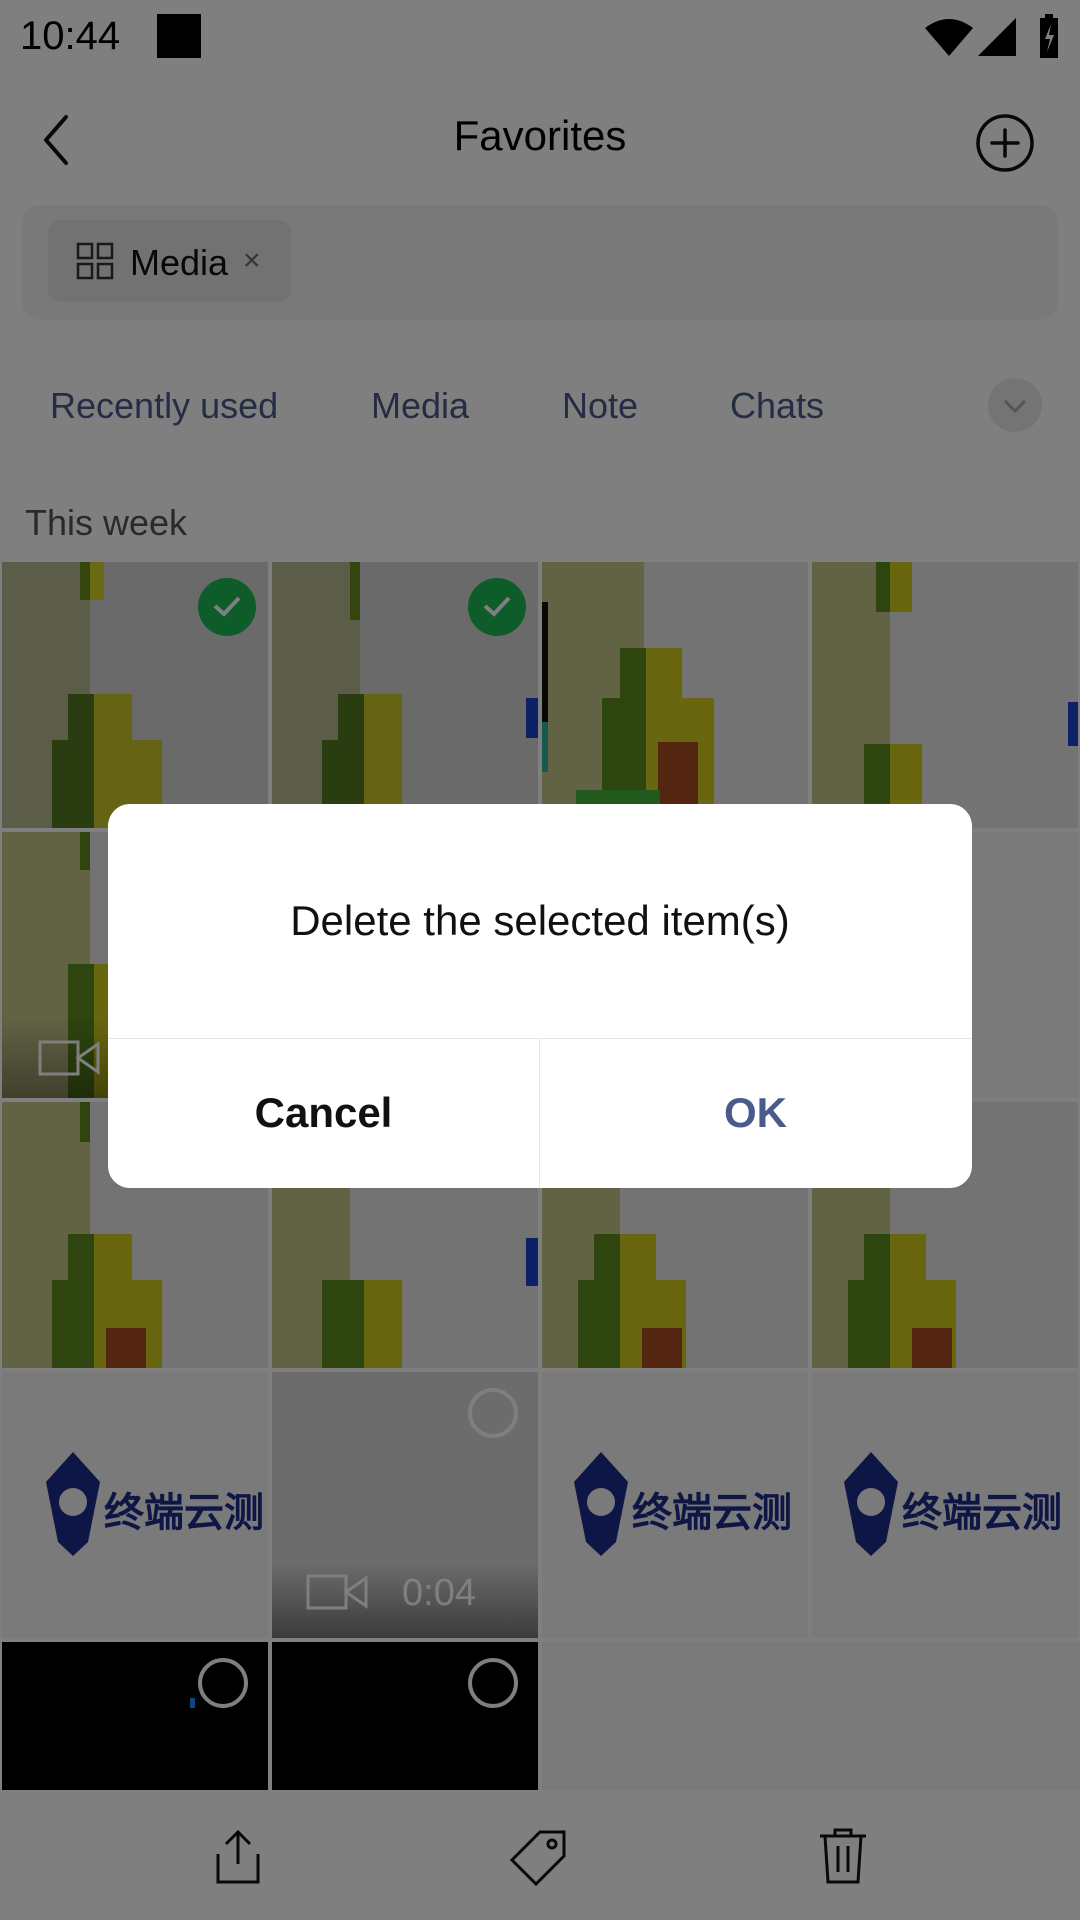  Describe the element at coordinates (540, 920) in the screenshot. I see `dialog-message: Delete the selected item(s)` at that location.